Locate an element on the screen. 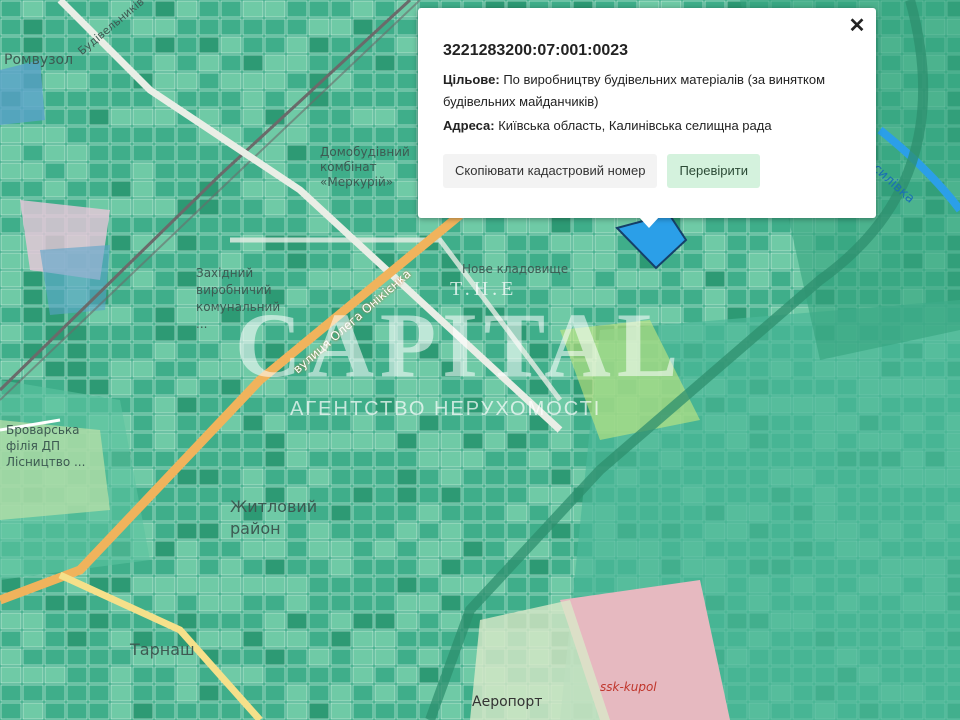 This screenshot has height=720, width=960. address-label: Адреса: is located at coordinates (469, 125).